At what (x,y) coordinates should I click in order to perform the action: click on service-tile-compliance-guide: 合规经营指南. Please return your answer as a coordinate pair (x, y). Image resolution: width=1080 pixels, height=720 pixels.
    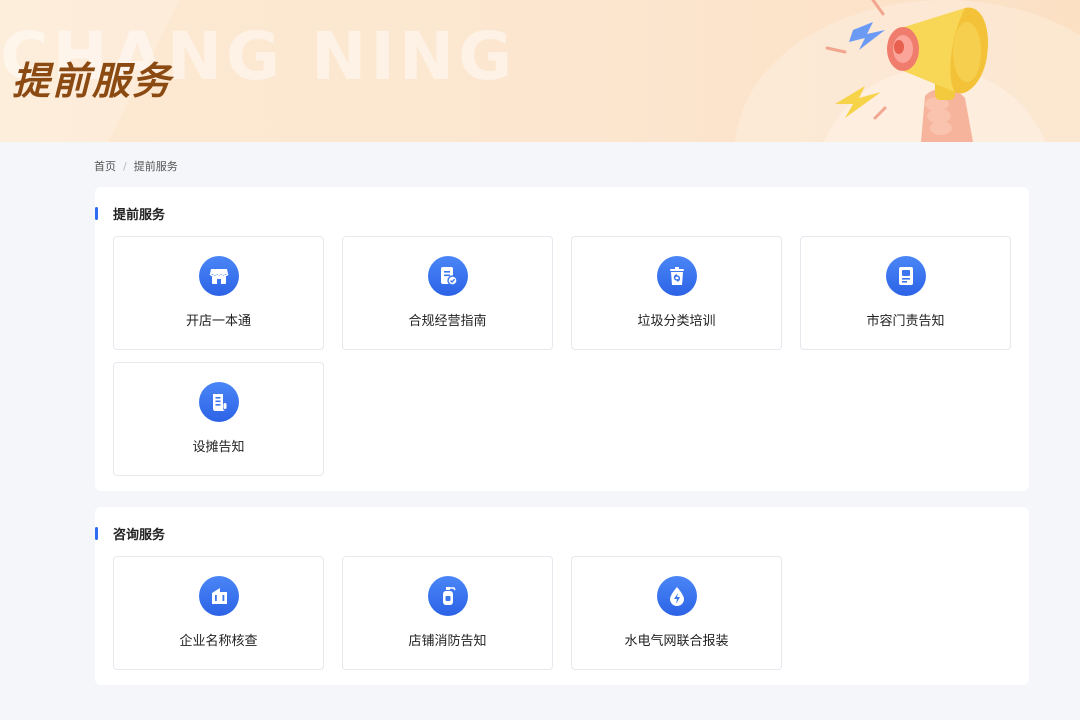
    Looking at the image, I should click on (447, 293).